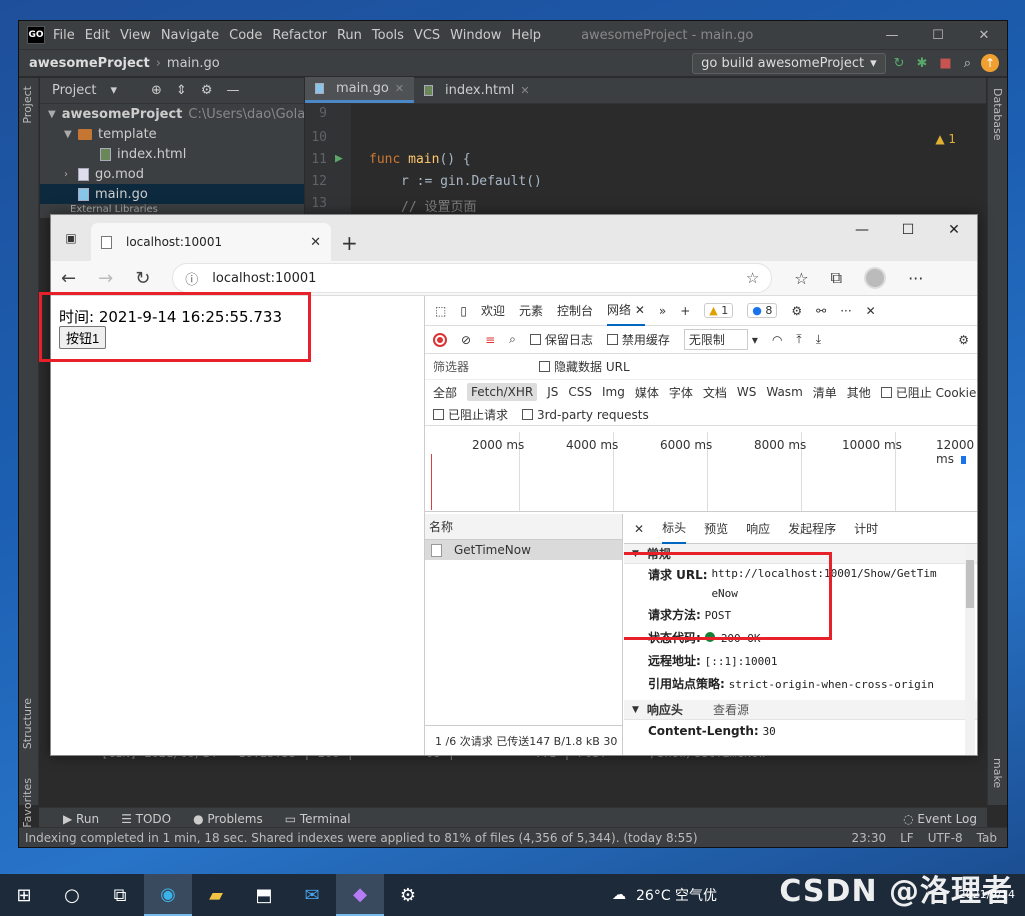 This screenshot has width=1025, height=916. What do you see at coordinates (27, 105) in the screenshot?
I see `tool-tab-project: Project` at bounding box center [27, 105].